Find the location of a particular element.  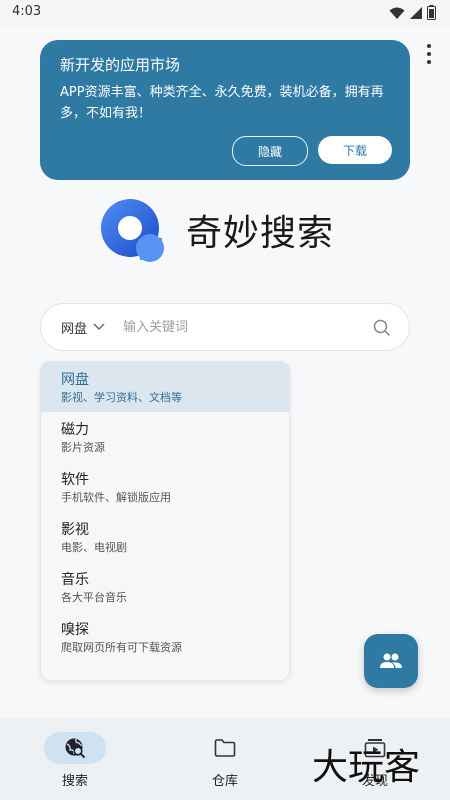

nav-item-warehouse: 仓库 is located at coordinates (225, 759).